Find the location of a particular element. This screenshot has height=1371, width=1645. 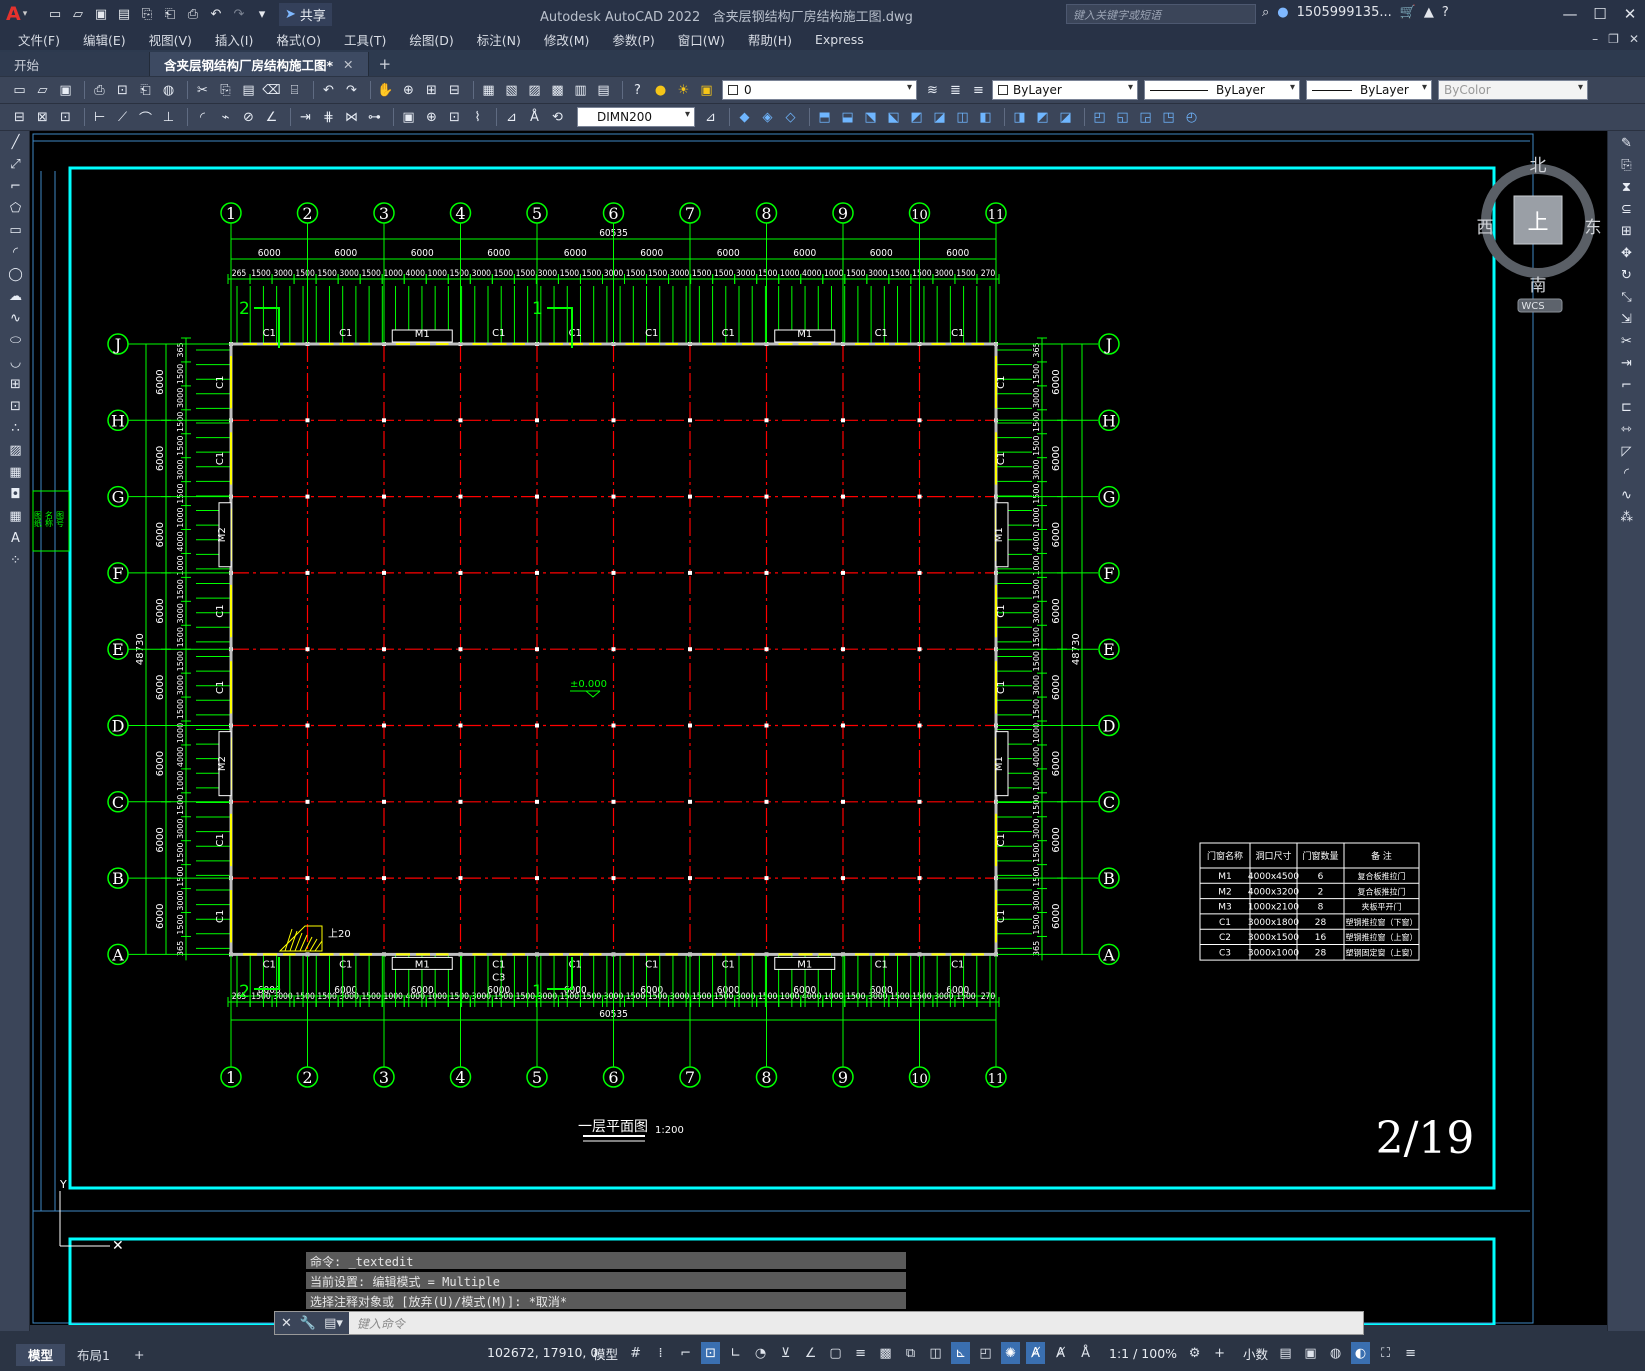

stretch-icon: ◪ is located at coordinates (939, 117).